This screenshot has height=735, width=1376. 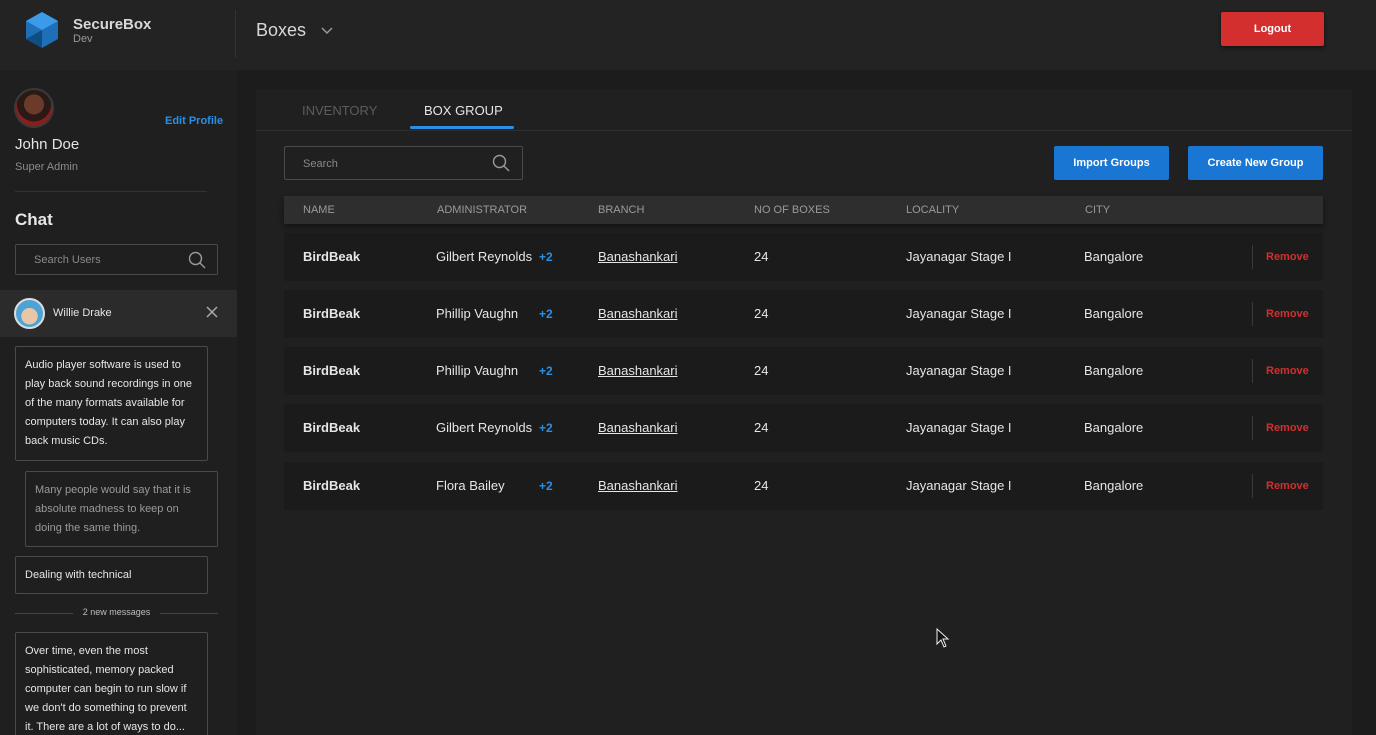 I want to click on column-header-boxes: NO OF BOXES, so click(x=792, y=210).